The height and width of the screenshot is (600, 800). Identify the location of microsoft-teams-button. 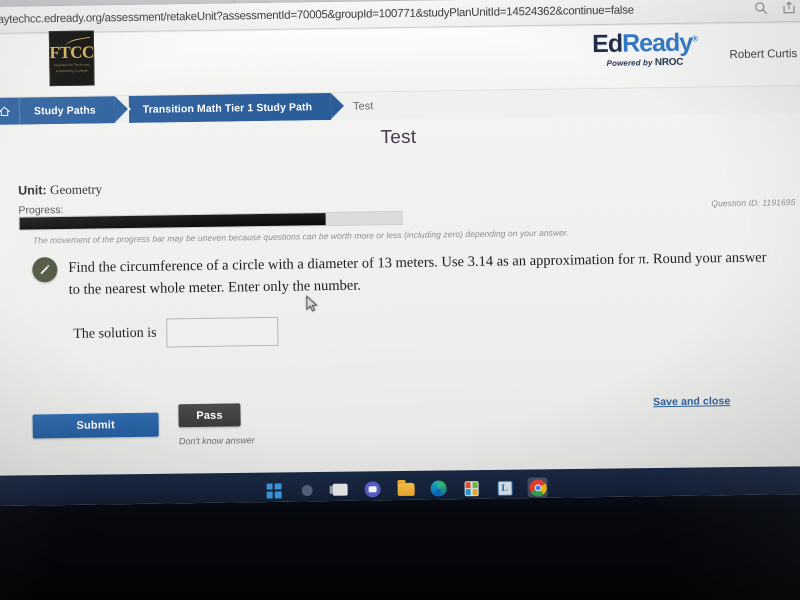
(373, 489).